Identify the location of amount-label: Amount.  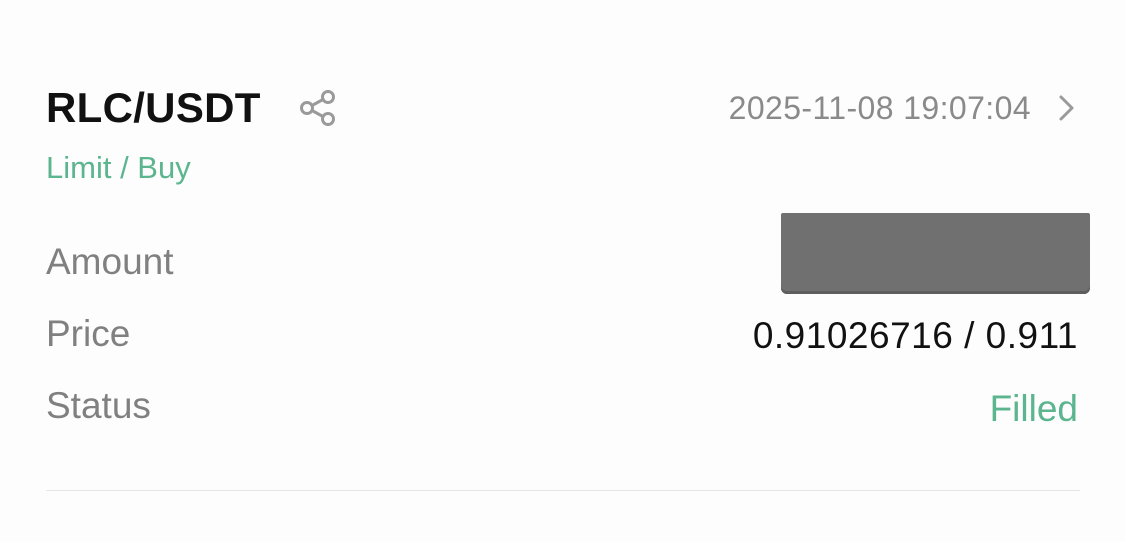
(110, 261).